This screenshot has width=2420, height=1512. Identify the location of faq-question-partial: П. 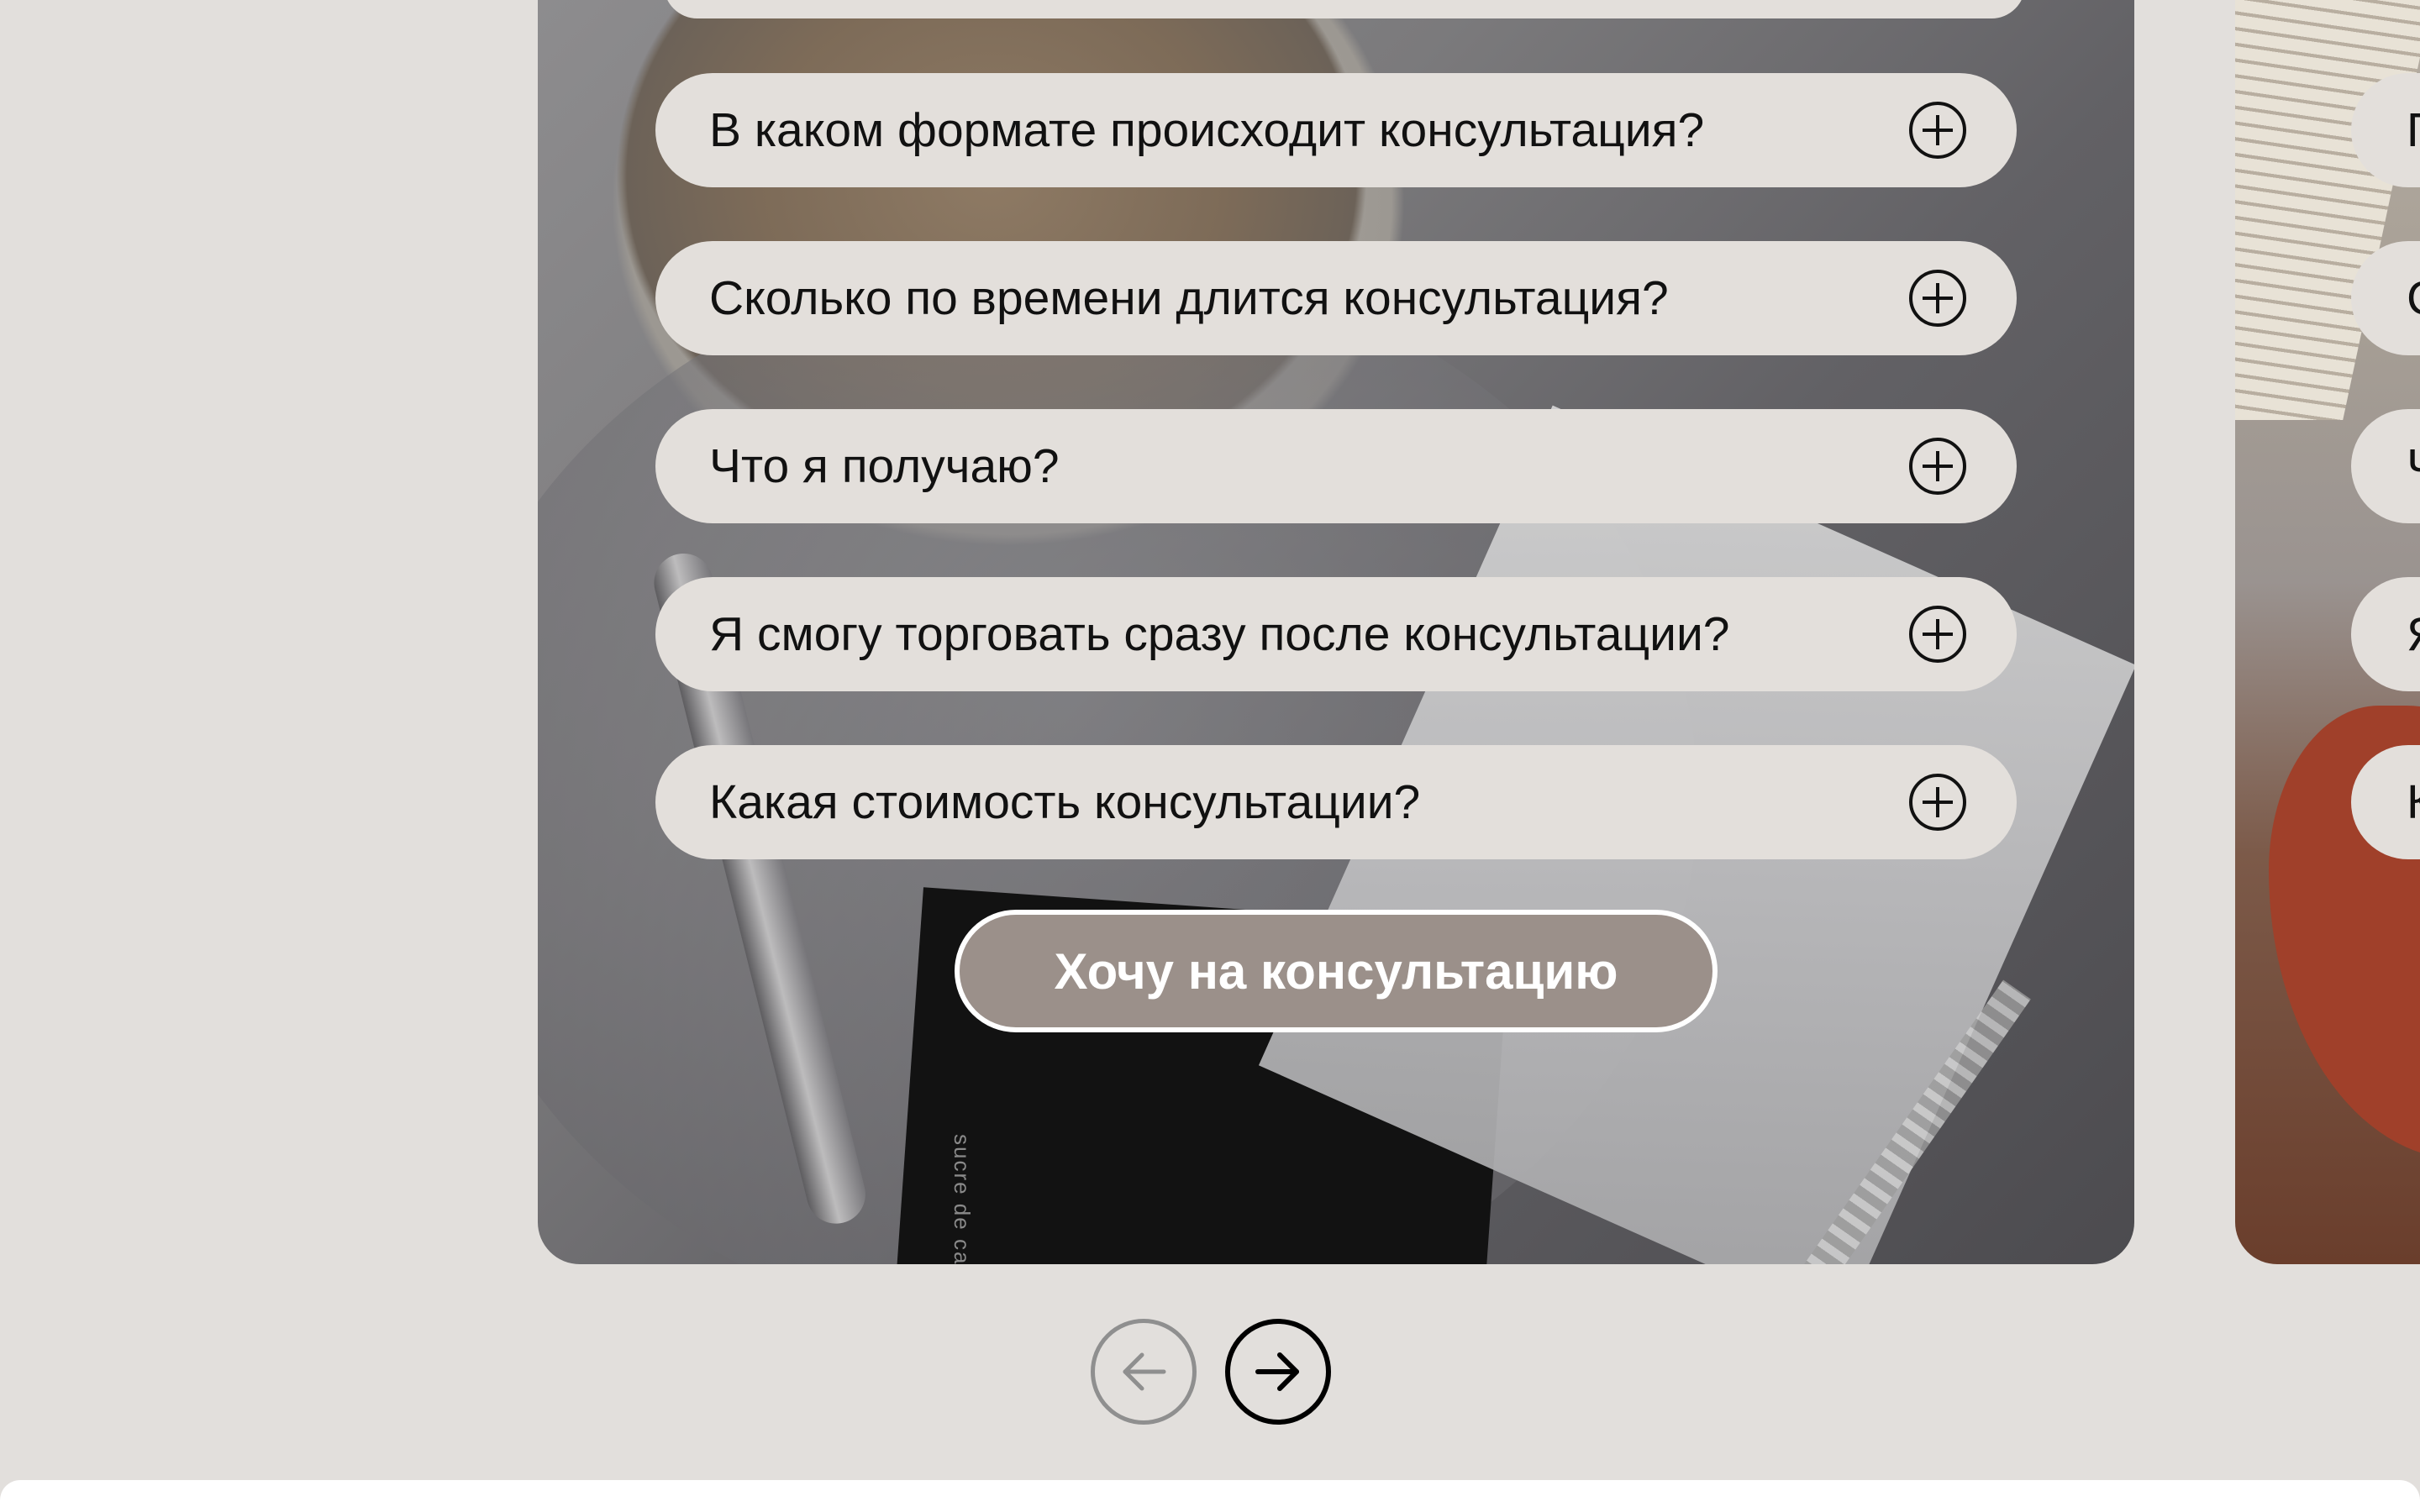
(2413, 130).